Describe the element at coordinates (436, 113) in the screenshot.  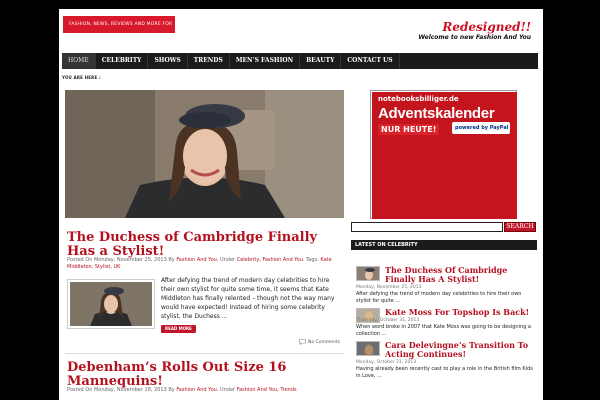
I see `ad-headline: Adventskalender` at that location.